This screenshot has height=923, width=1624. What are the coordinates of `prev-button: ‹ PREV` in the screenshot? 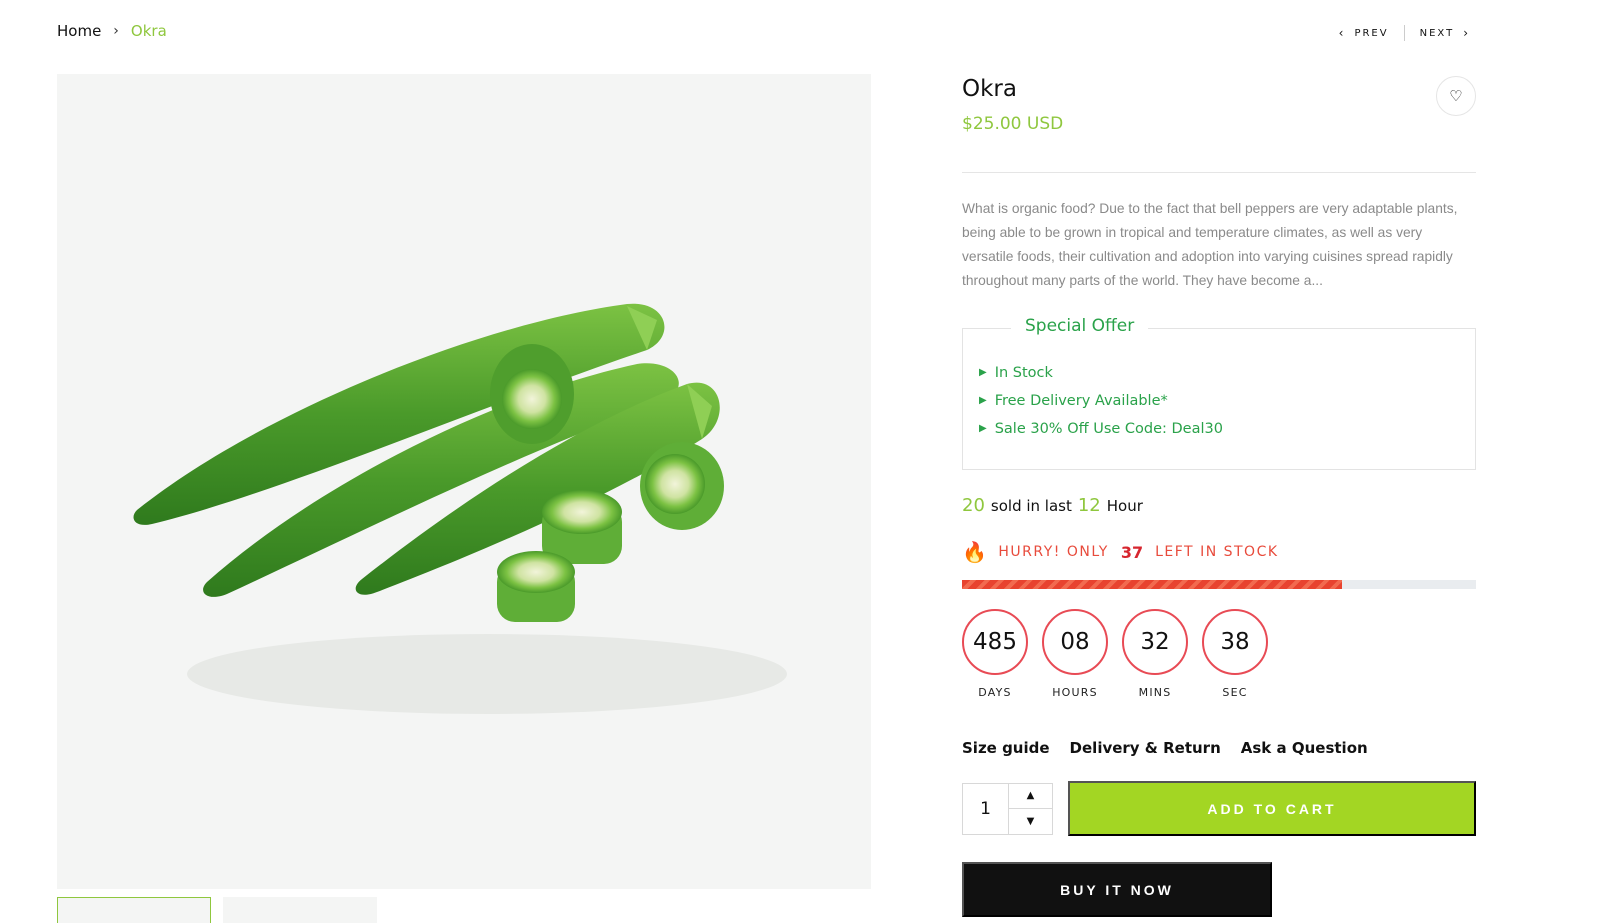 It's located at (1364, 33).